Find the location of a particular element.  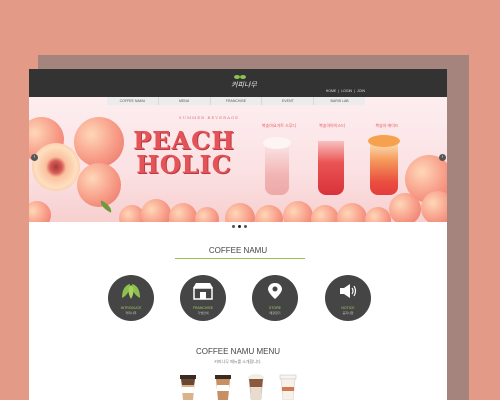

introduce-button: INTRODUCE 커피나무 is located at coordinates (131, 298).